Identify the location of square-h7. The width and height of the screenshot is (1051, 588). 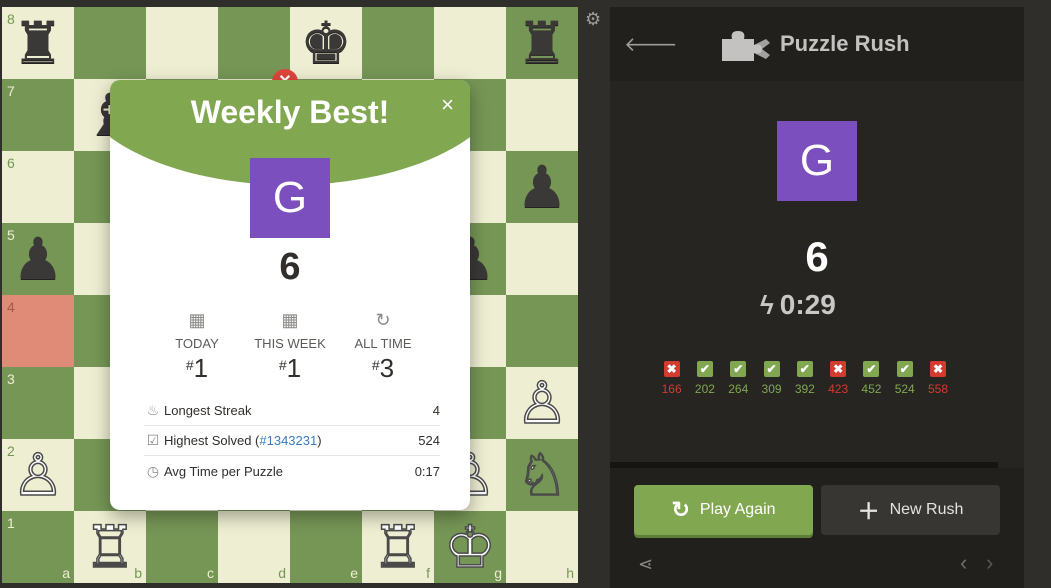
(542, 115).